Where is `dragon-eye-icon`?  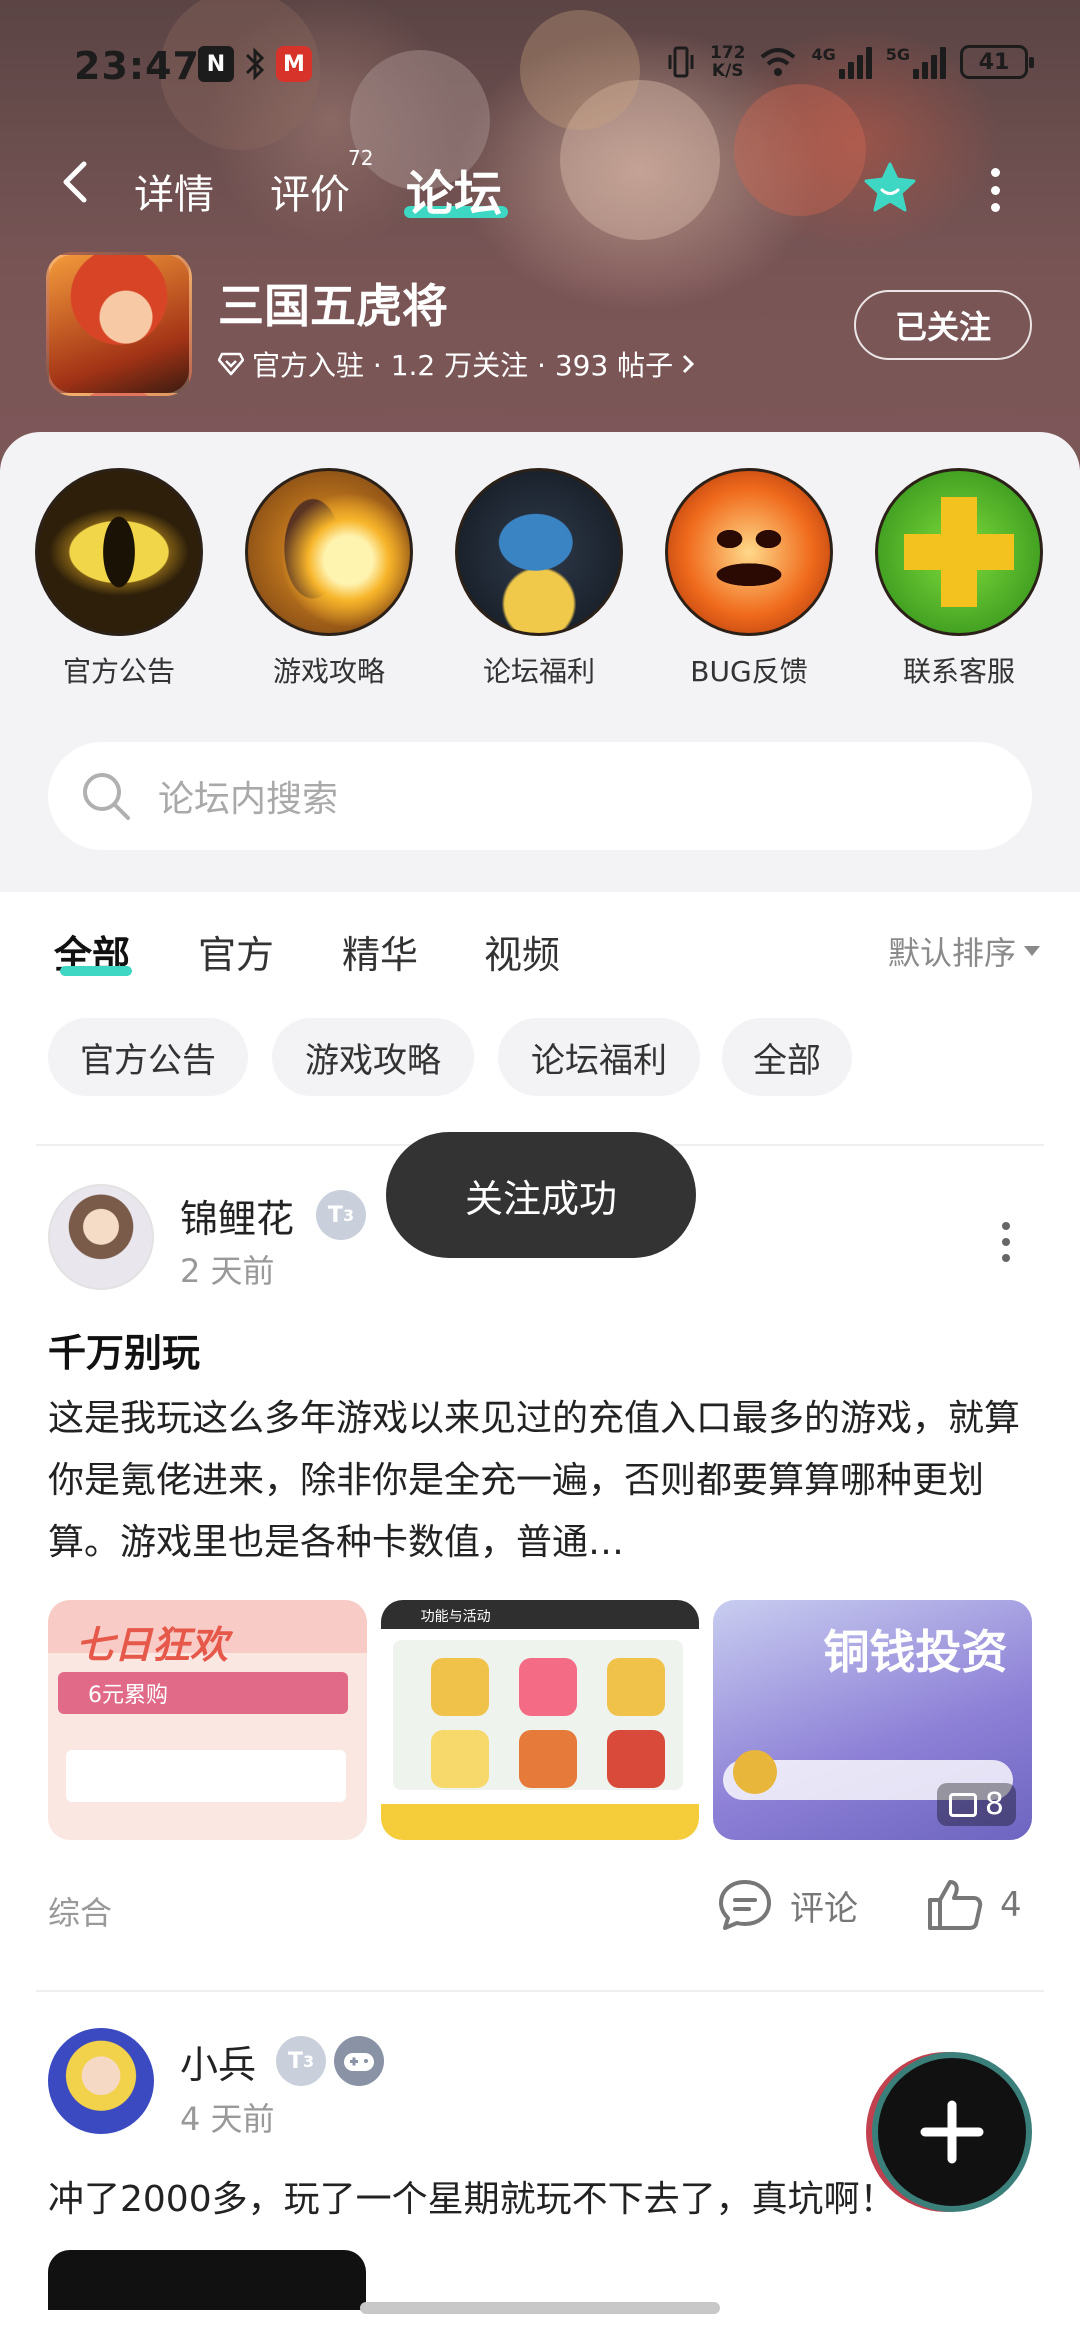 dragon-eye-icon is located at coordinates (119, 552).